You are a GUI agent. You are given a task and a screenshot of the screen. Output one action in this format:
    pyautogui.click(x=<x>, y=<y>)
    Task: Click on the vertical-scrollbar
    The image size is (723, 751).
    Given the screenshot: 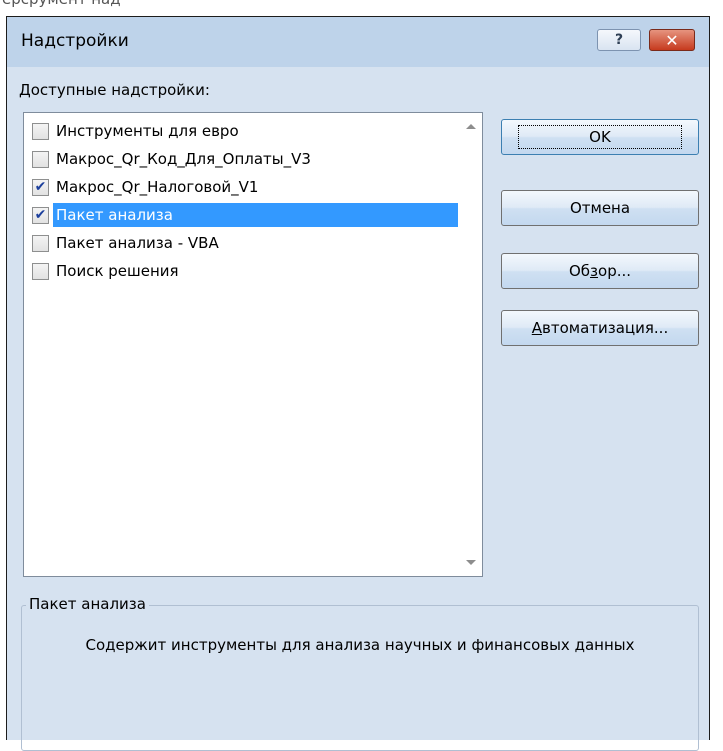 What is the action you would take?
    pyautogui.click(x=471, y=344)
    